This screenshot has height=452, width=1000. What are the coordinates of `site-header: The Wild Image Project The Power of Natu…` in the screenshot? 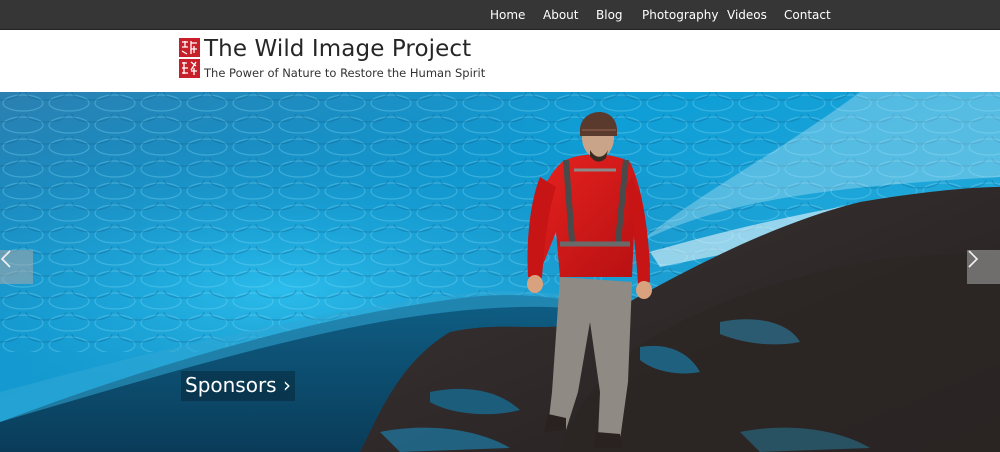 It's located at (500, 61).